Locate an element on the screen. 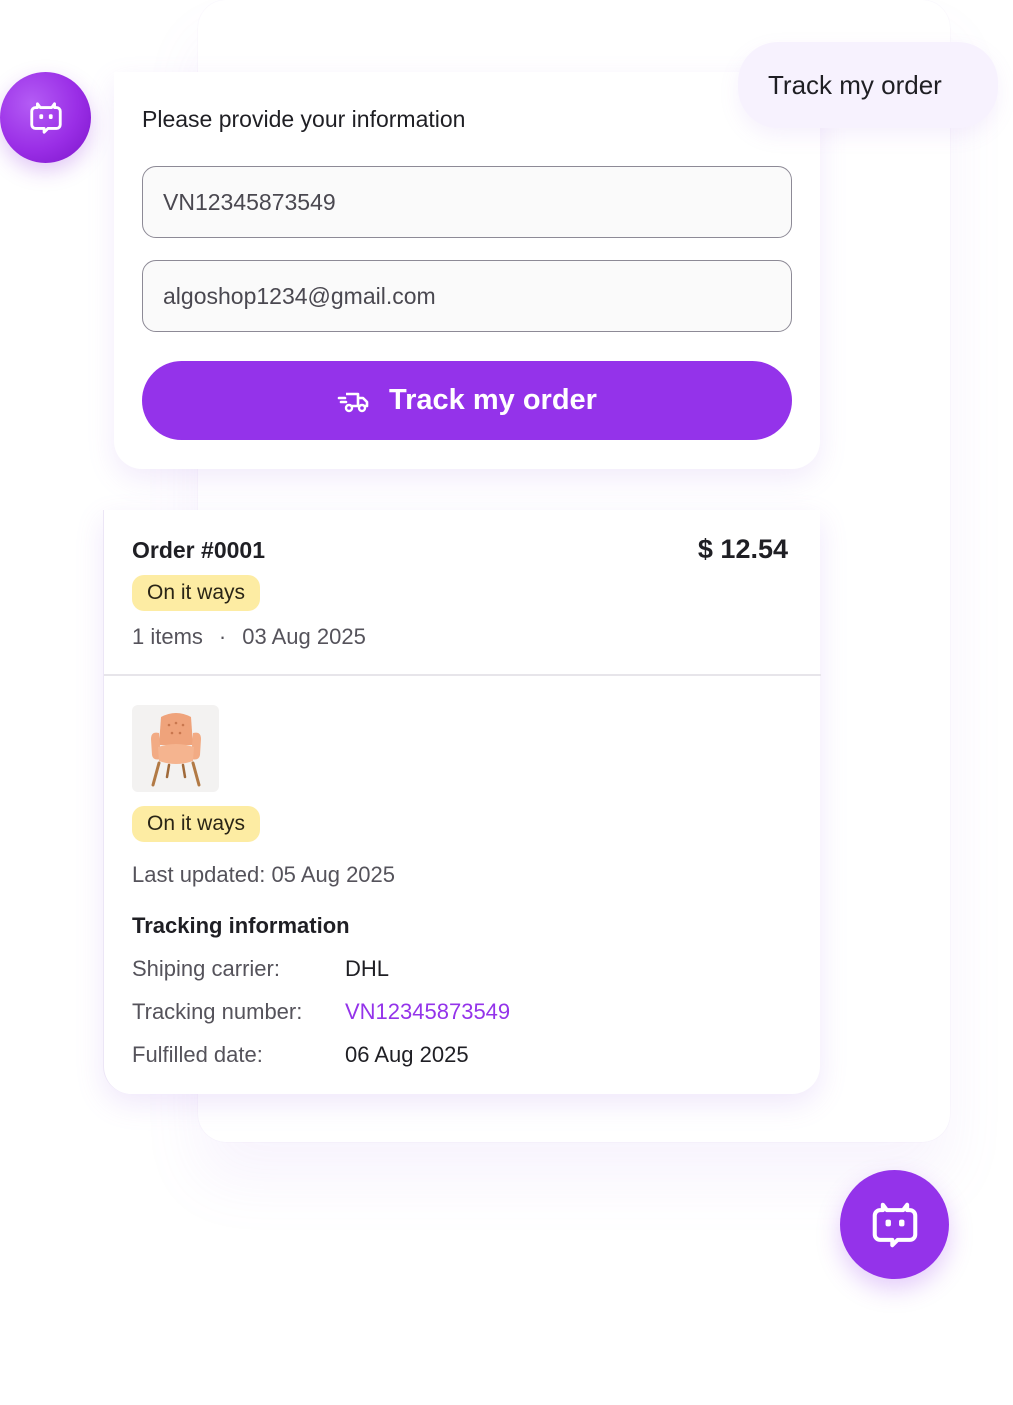 This screenshot has height=1405, width=1013. bot-face-icon is located at coordinates (45, 117).